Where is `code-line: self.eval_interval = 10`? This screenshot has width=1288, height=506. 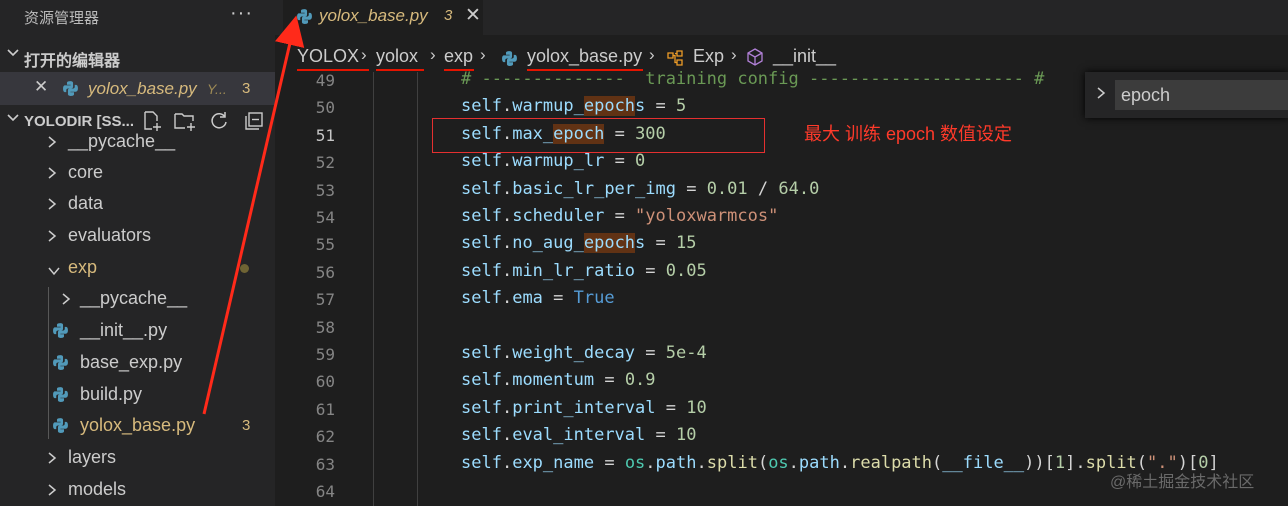 code-line: self.eval_interval = 10 is located at coordinates (579, 435).